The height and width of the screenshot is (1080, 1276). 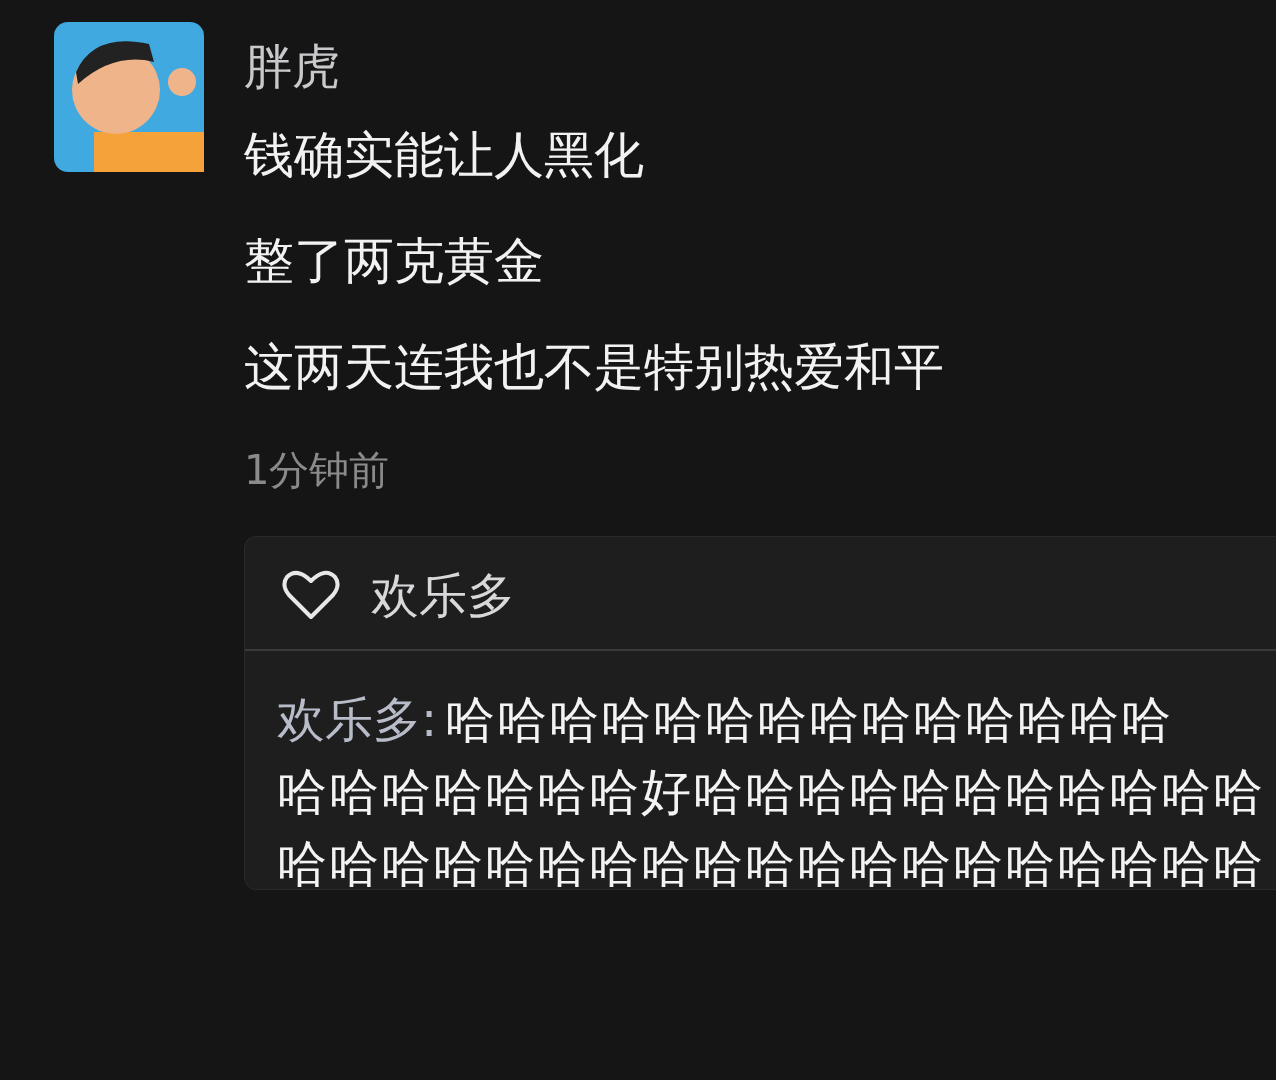 I want to click on commenter-name: 欢乐多:, so click(x=357, y=720).